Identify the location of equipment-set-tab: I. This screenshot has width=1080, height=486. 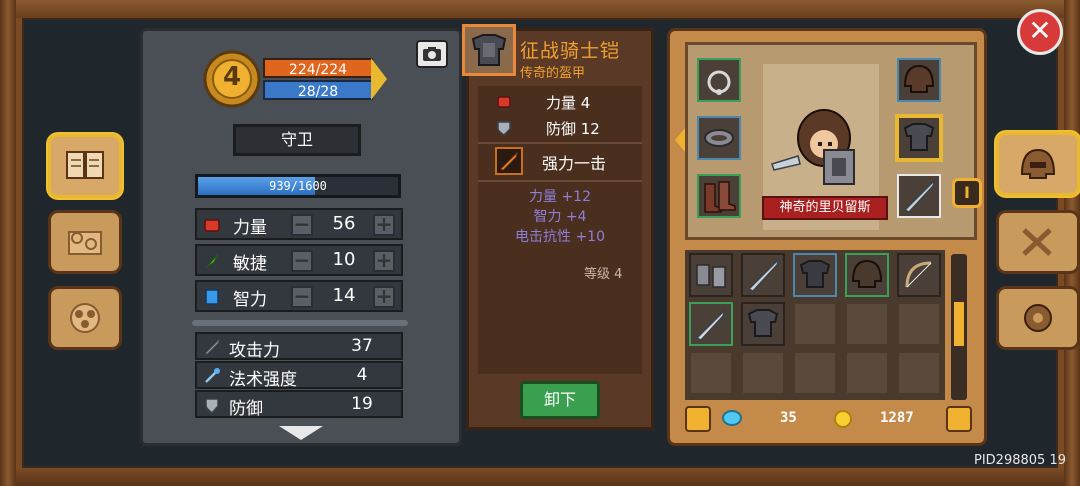
(967, 193).